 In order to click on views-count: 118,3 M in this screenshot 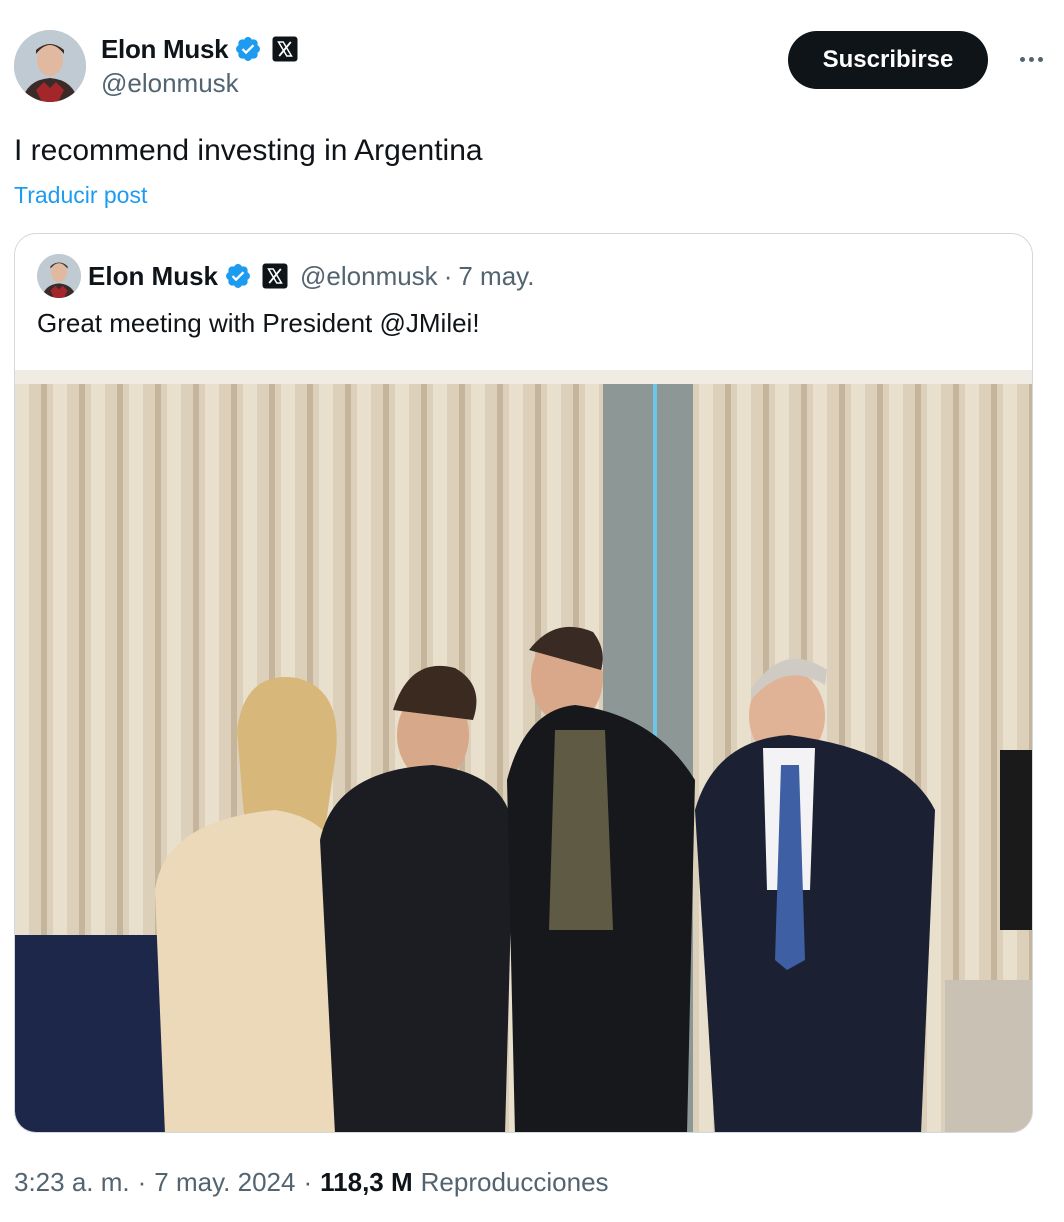, I will do `click(366, 1181)`.